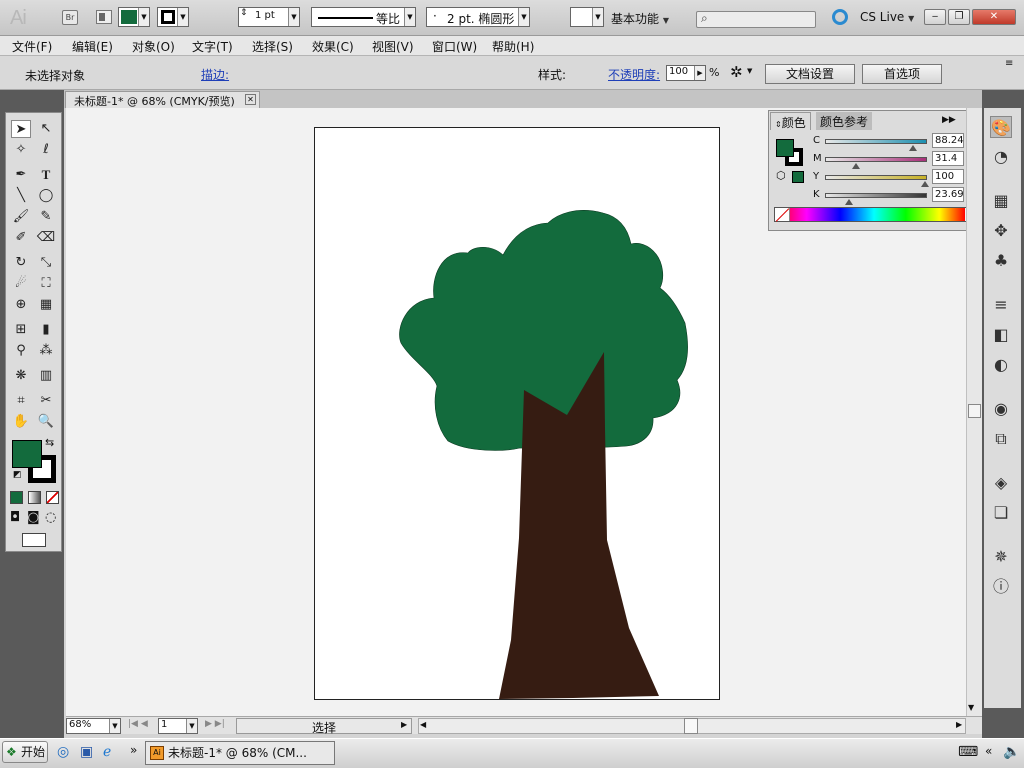 The height and width of the screenshot is (768, 1024). I want to click on close-tab-icon: ✕, so click(250, 99).